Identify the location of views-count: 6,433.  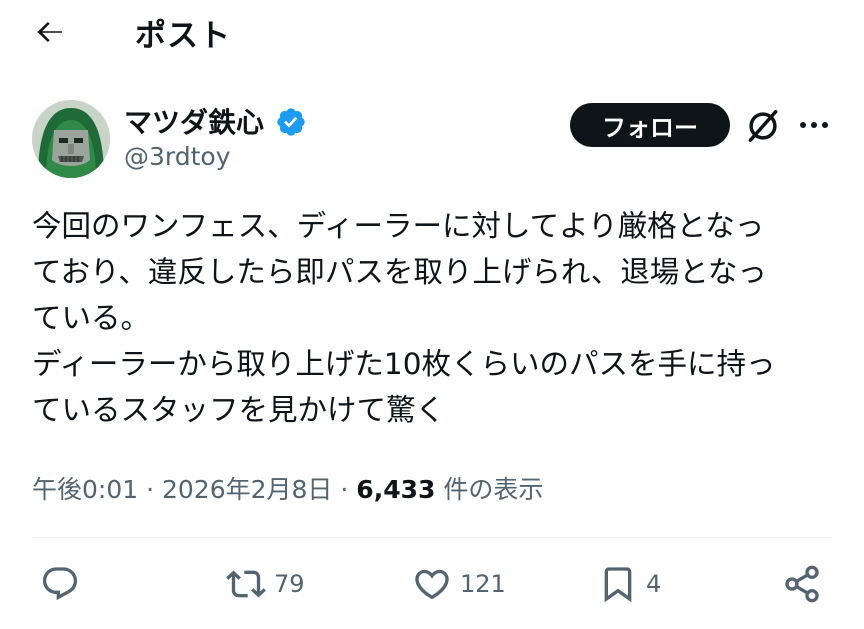
(396, 489).